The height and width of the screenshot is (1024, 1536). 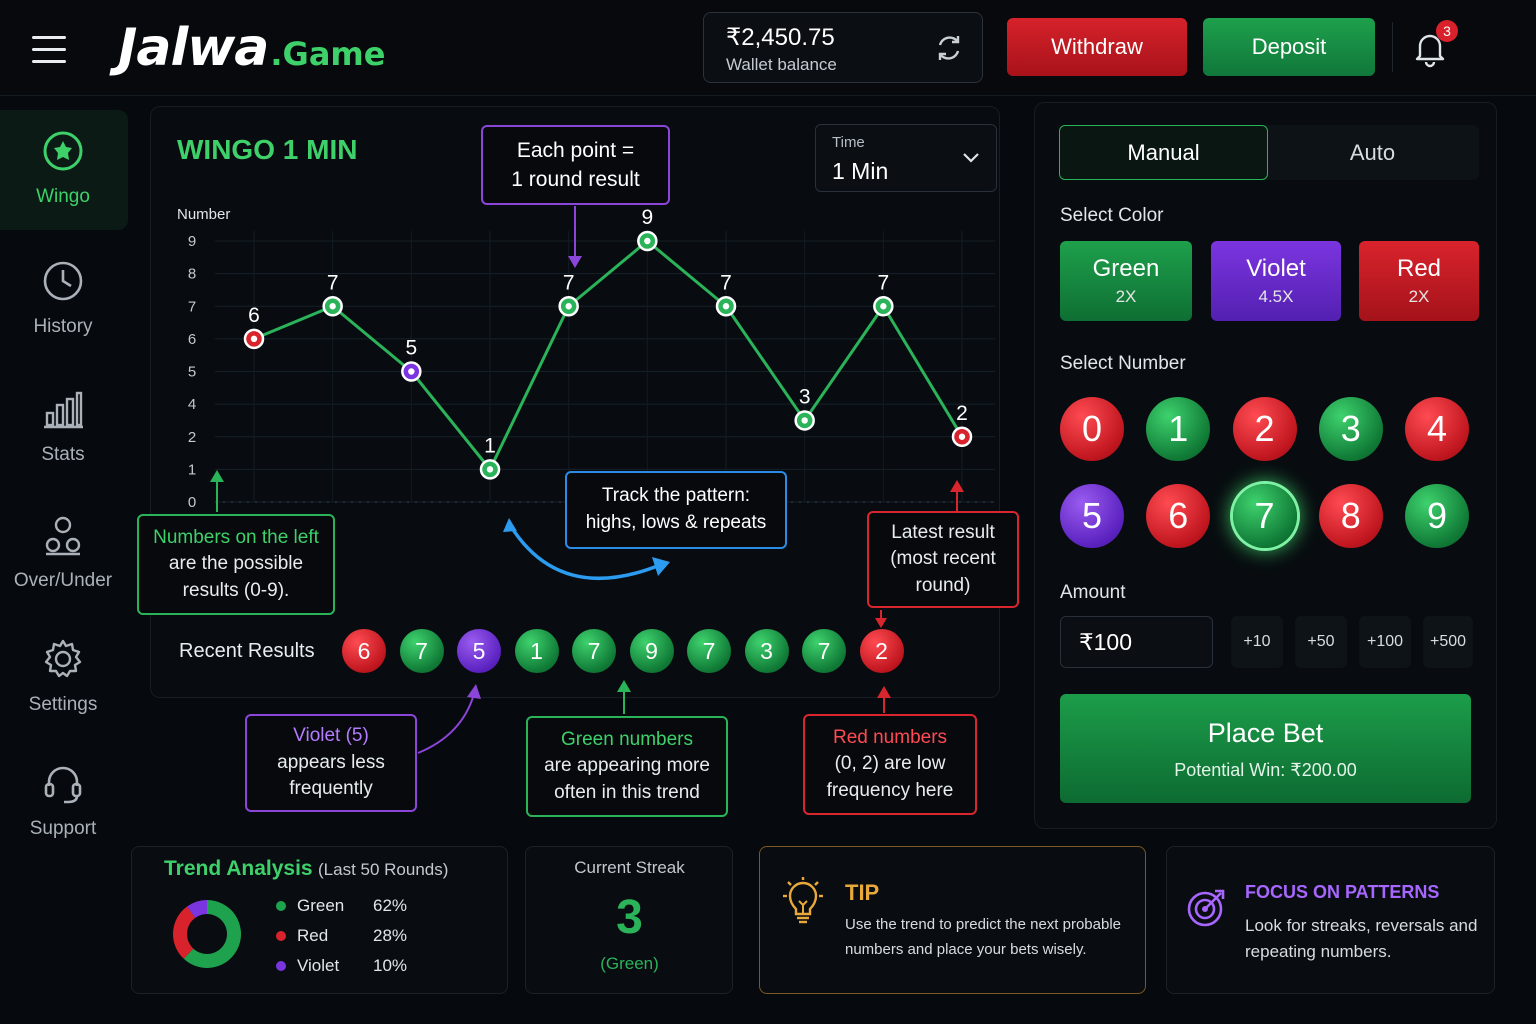 I want to click on game-title: WINGO 1 MIN, so click(x=267, y=149).